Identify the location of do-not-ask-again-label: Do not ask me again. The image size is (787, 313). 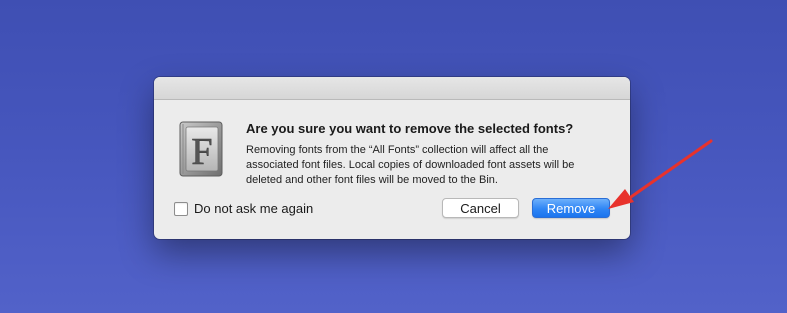
(253, 208).